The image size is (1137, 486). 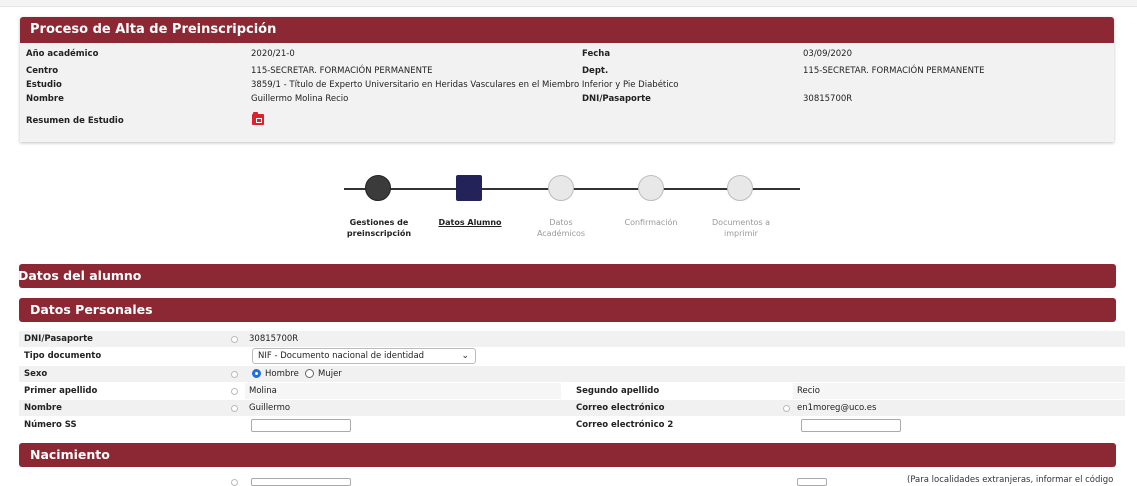 What do you see at coordinates (567, 455) in the screenshot?
I see `section-nacimiento: Nacimiento` at bounding box center [567, 455].